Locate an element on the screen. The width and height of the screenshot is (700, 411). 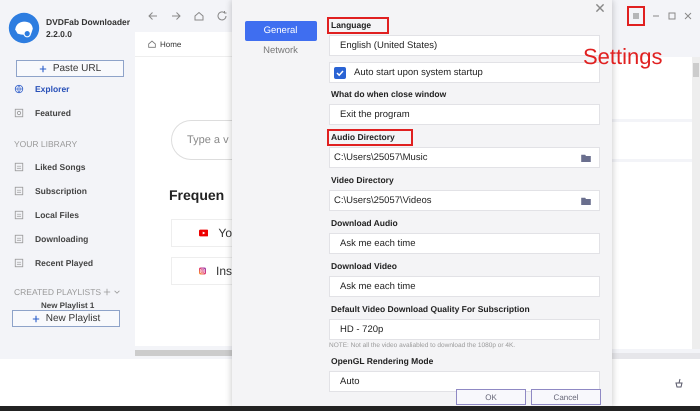
checkbox-label: Auto start upon system startup is located at coordinates (418, 72).